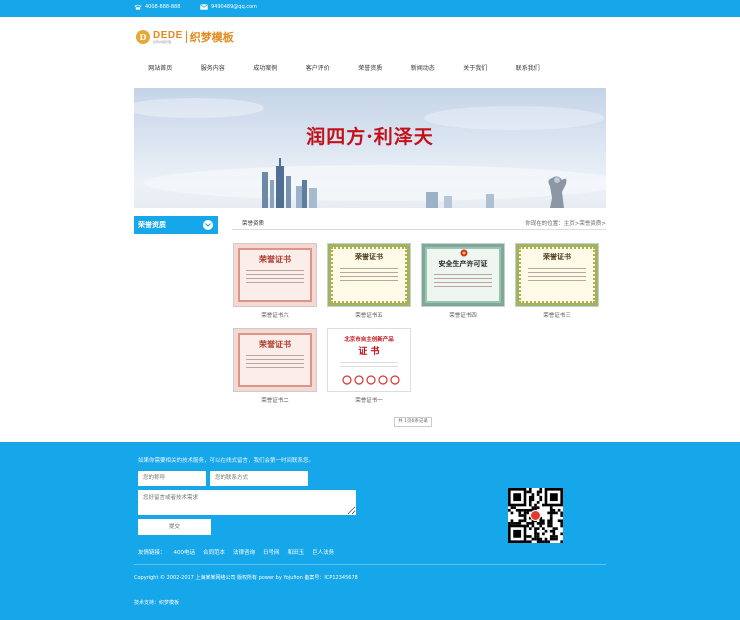 The image size is (740, 620). Describe the element at coordinates (204, 7) in the screenshot. I see `mail-icon` at that location.